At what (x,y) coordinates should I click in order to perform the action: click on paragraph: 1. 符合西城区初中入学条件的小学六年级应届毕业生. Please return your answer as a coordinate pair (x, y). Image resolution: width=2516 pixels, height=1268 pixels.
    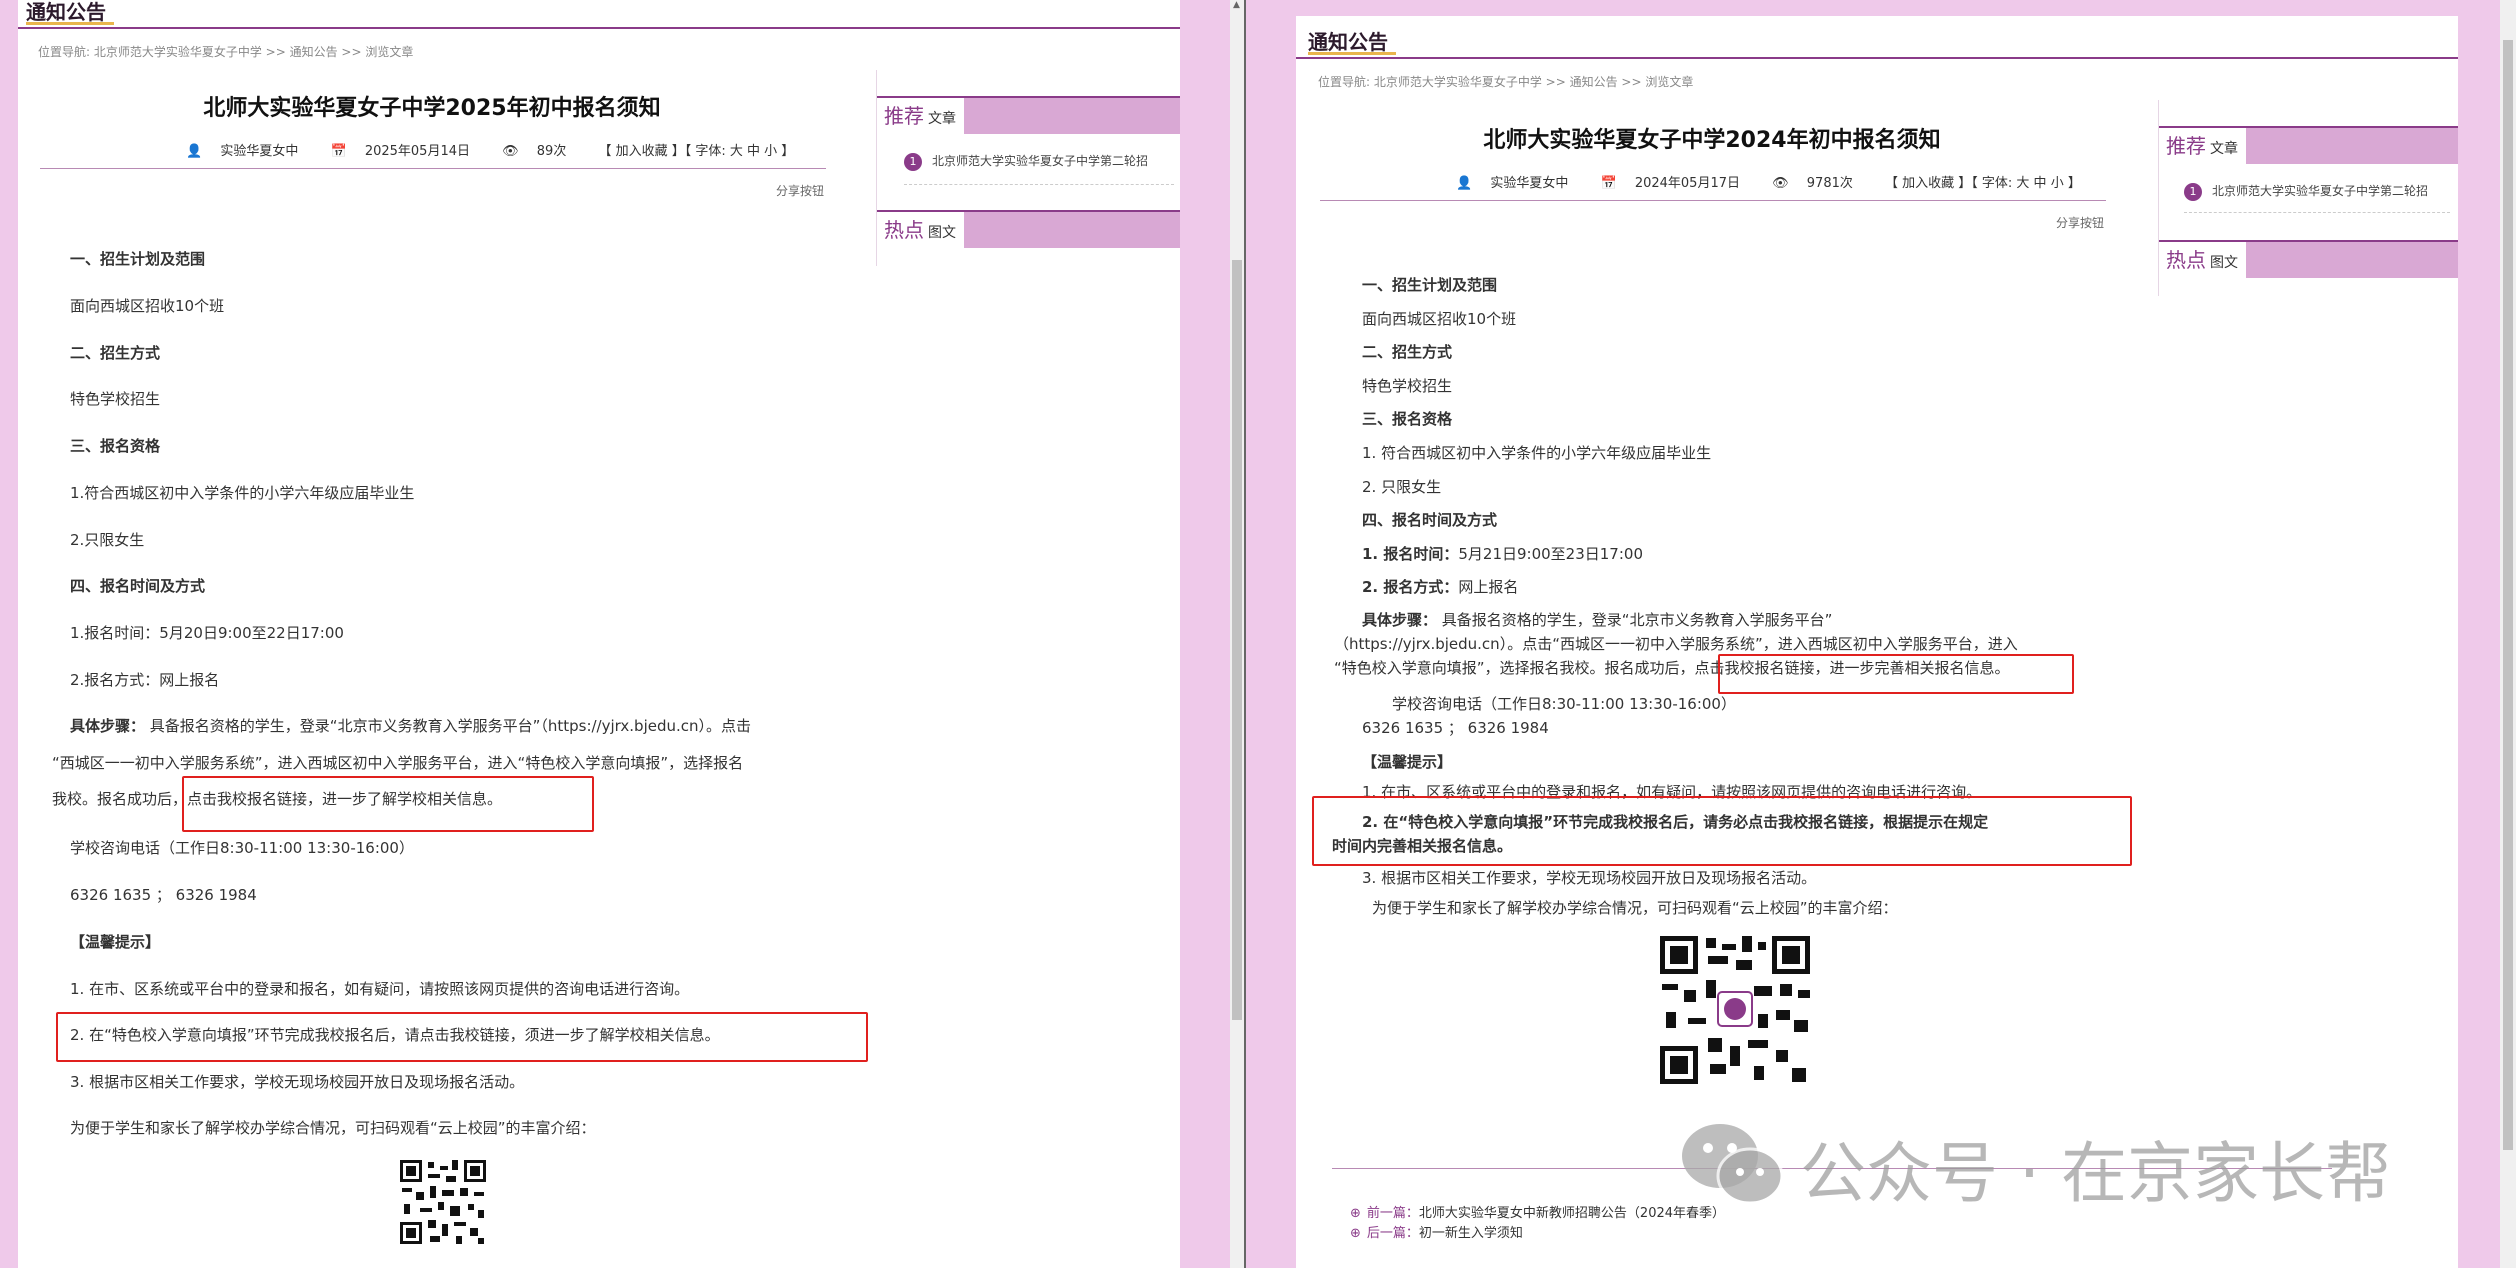
    Looking at the image, I should click on (1537, 453).